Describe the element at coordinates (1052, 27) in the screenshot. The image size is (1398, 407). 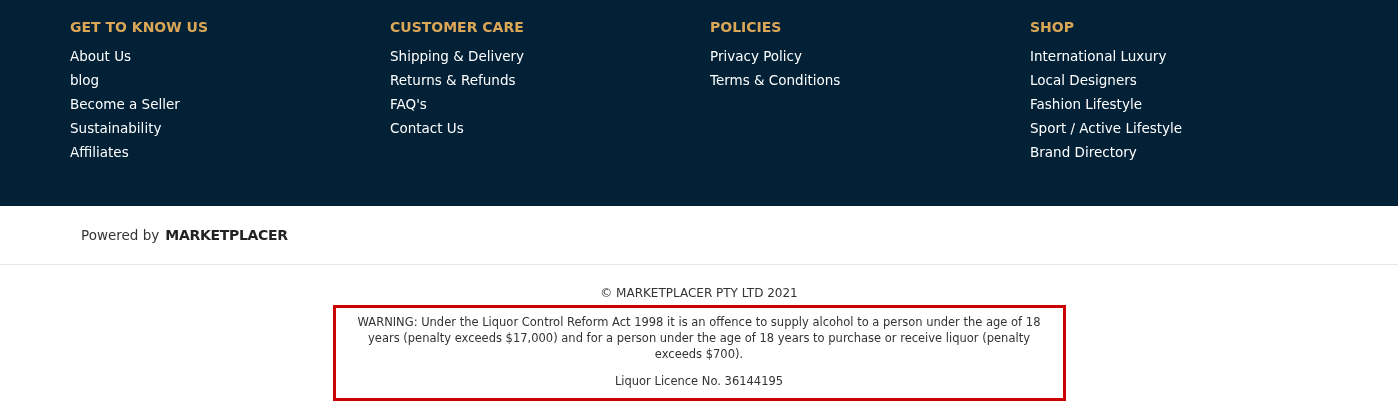
I see `column-heading: SHOP` at that location.